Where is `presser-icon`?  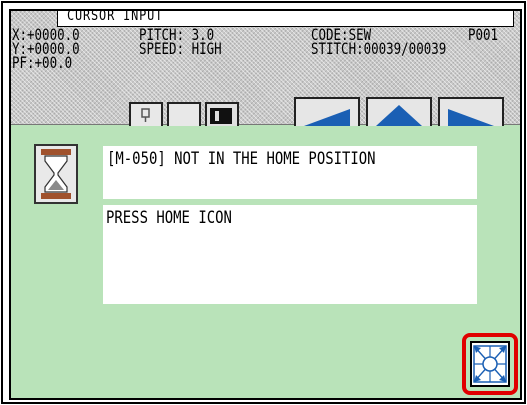
presser-icon is located at coordinates (145, 115).